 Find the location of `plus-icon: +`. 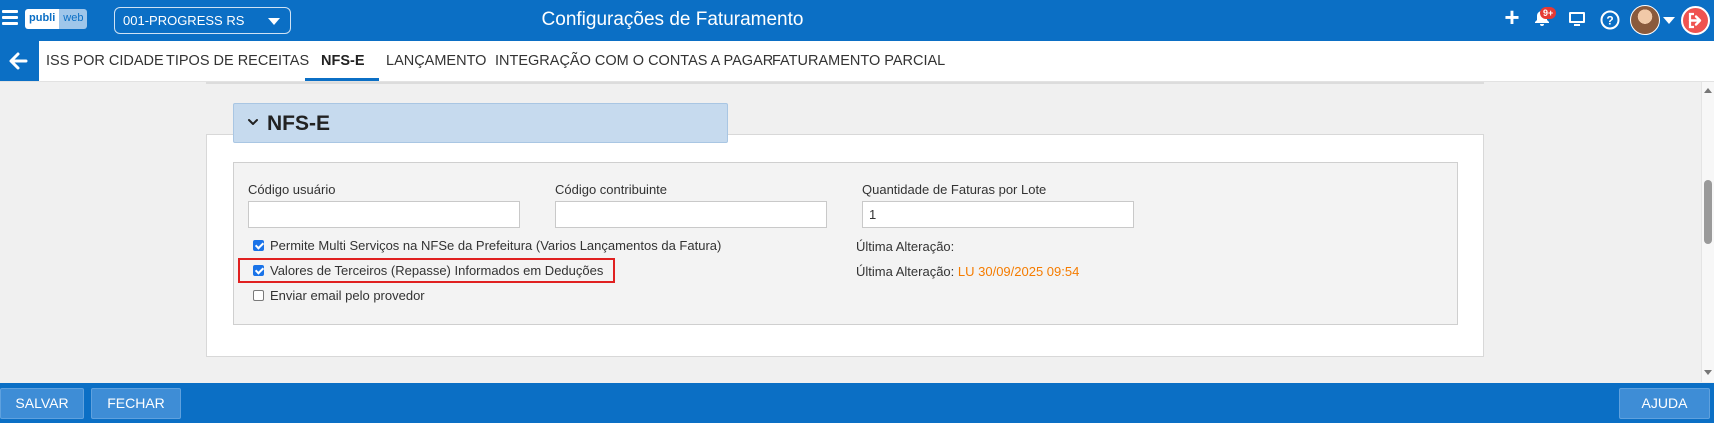

plus-icon: + is located at coordinates (1512, 17).